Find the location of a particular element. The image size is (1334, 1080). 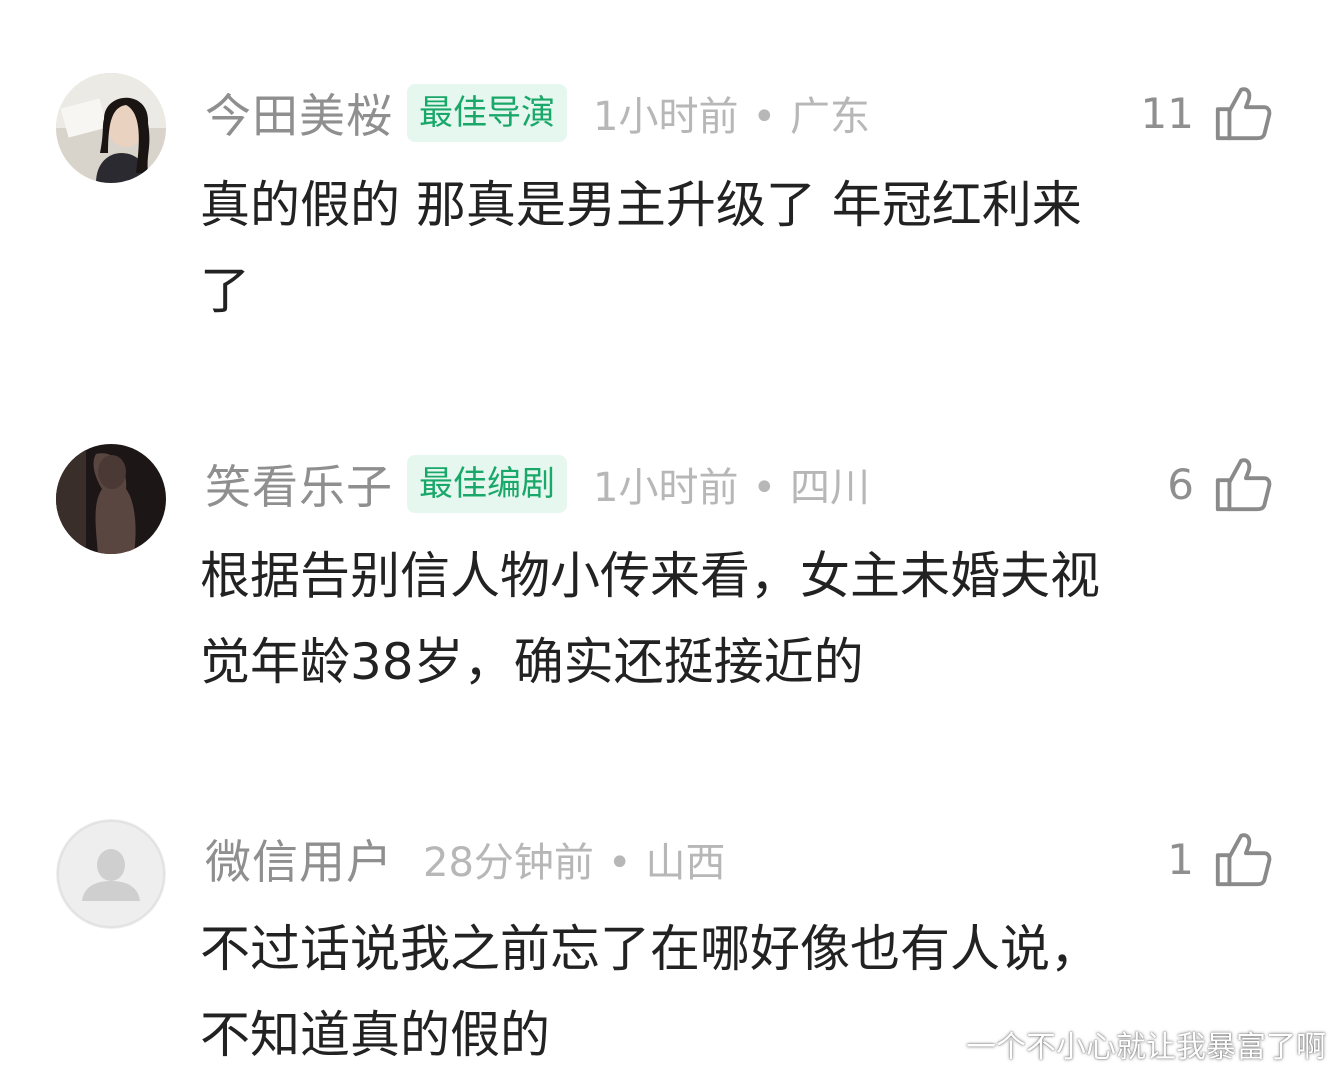

like-count: 1 is located at coordinates (1180, 859).